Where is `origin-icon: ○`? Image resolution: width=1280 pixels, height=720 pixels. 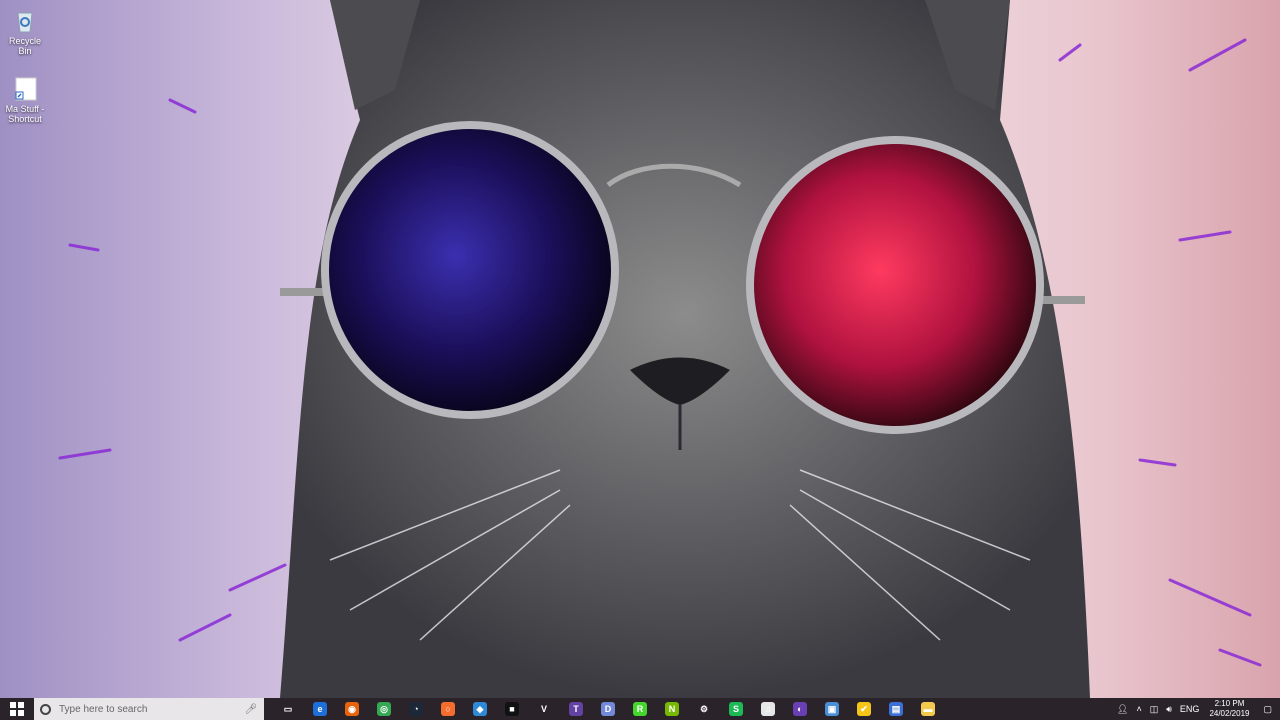
origin-icon: ○ is located at coordinates (448, 709).